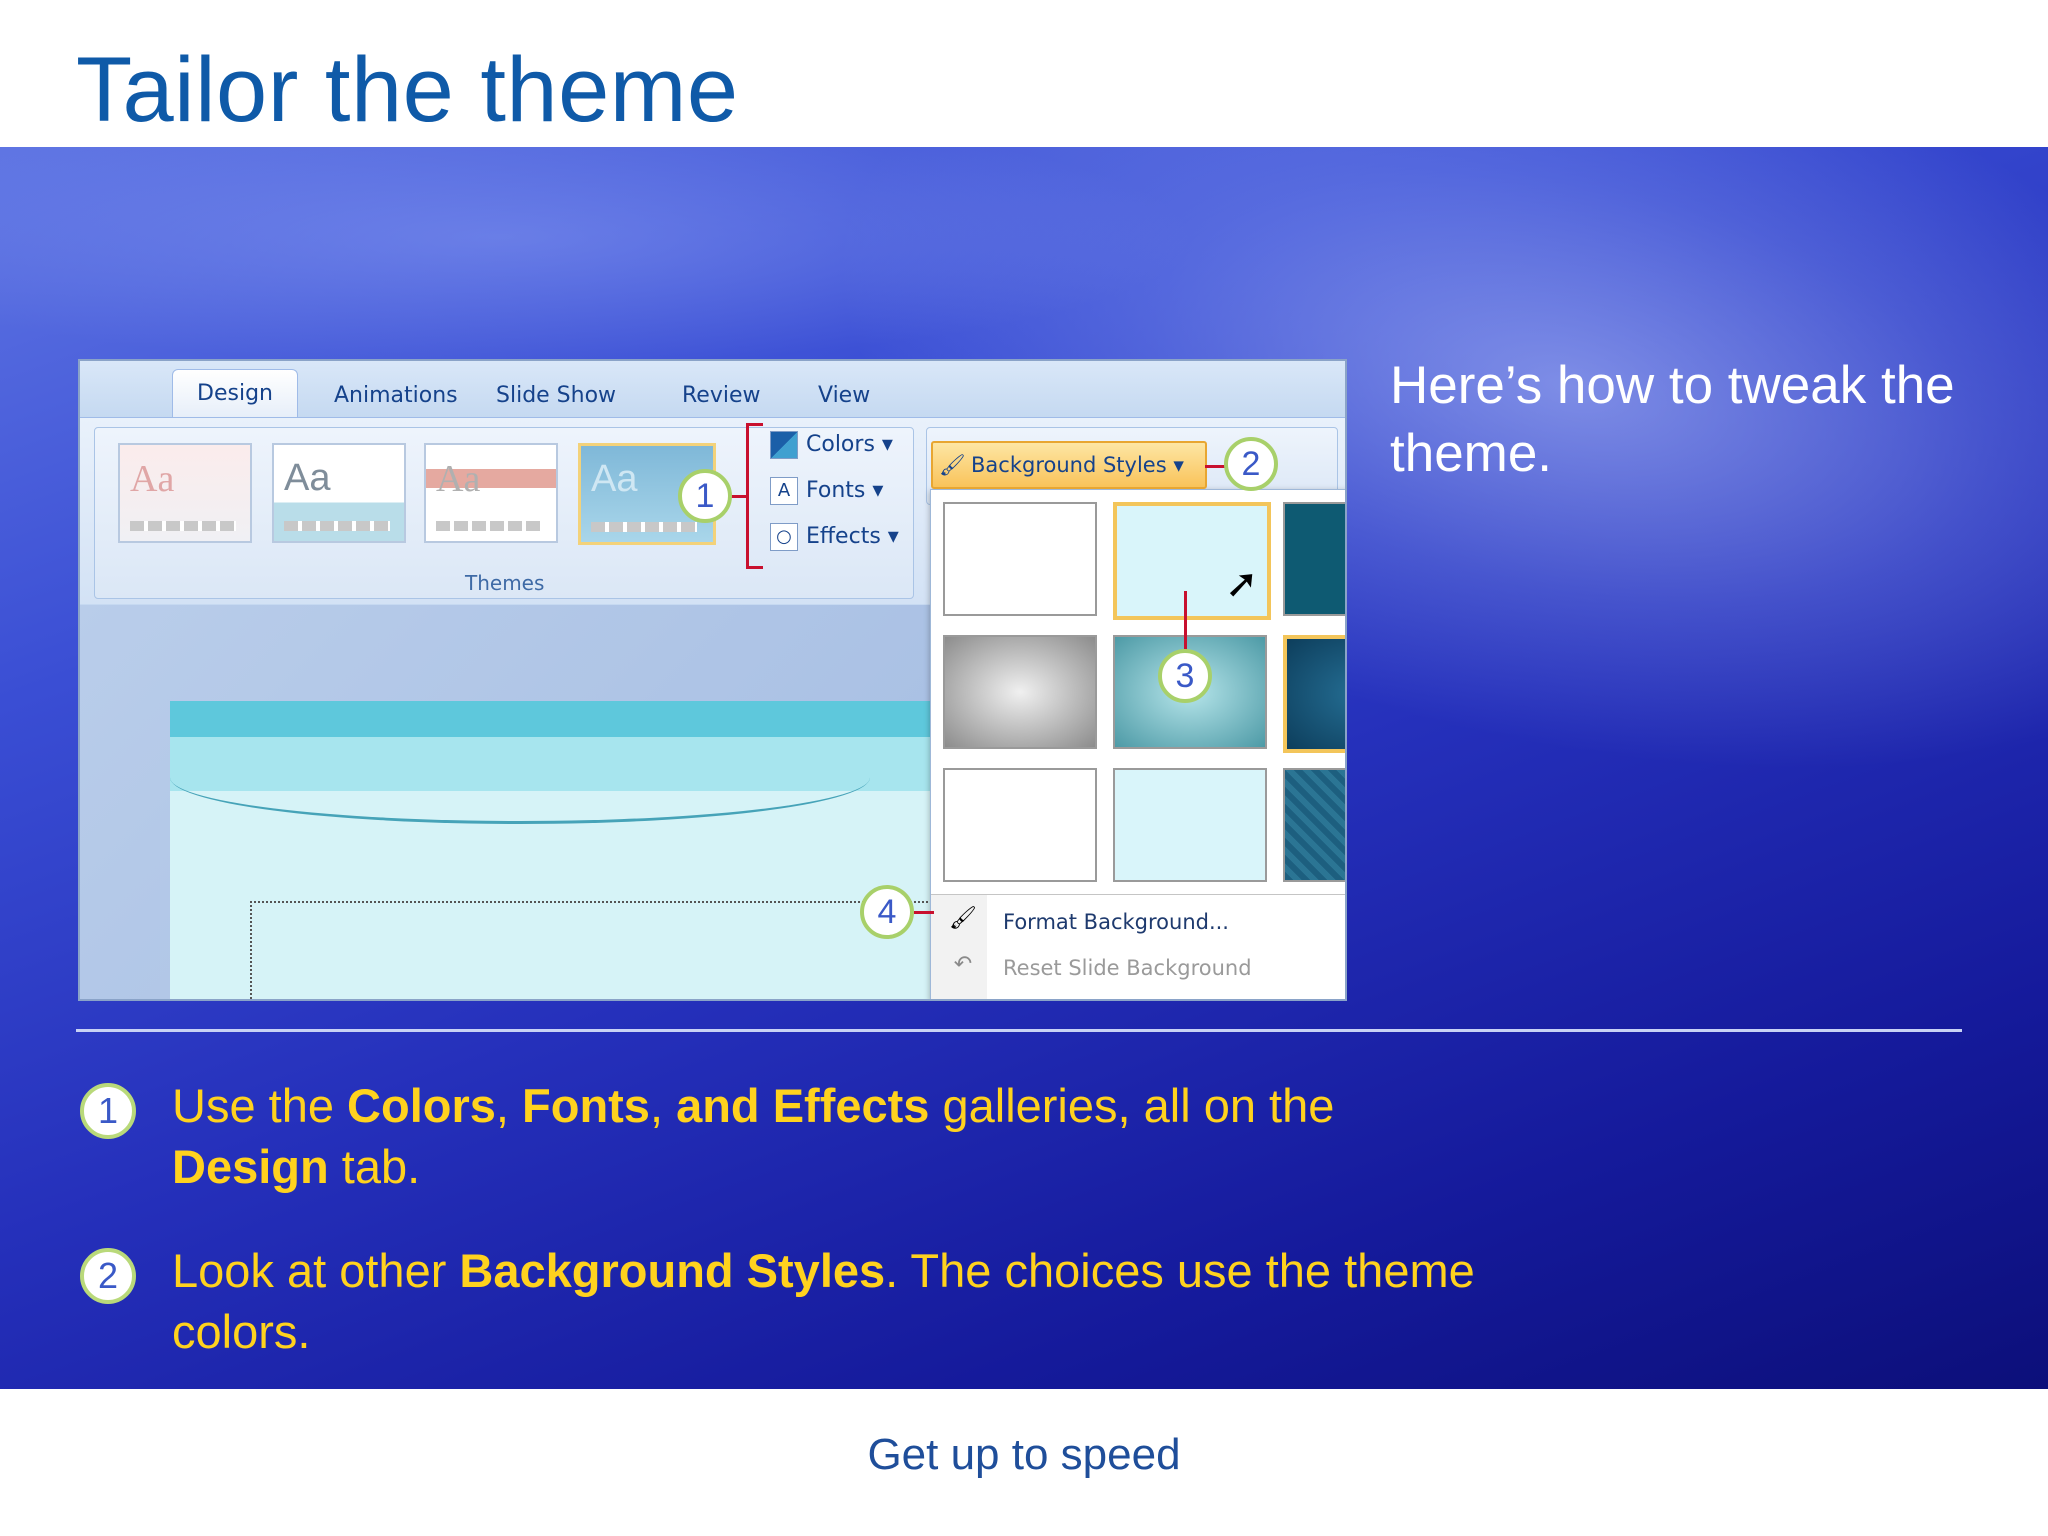 The image size is (2048, 1536). I want to click on background-styles-button: 🖌 Background Styles ▾, so click(1069, 465).